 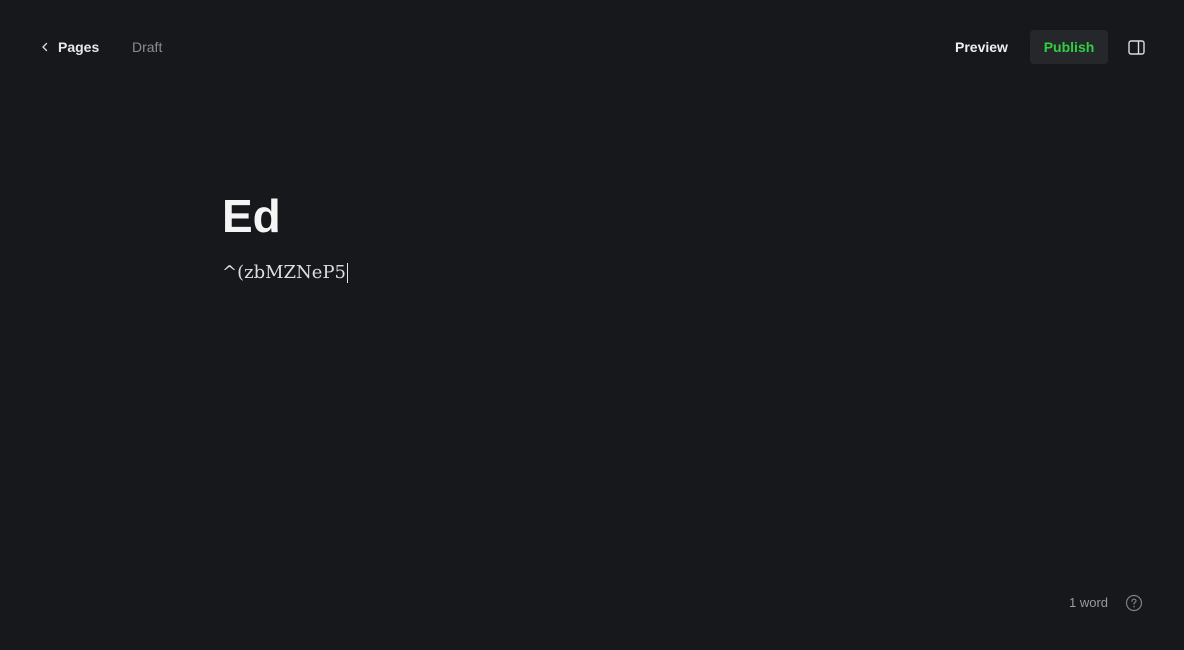 What do you see at coordinates (592, 47) in the screenshot?
I see `top-bar: Pages Draft Preview Publish` at bounding box center [592, 47].